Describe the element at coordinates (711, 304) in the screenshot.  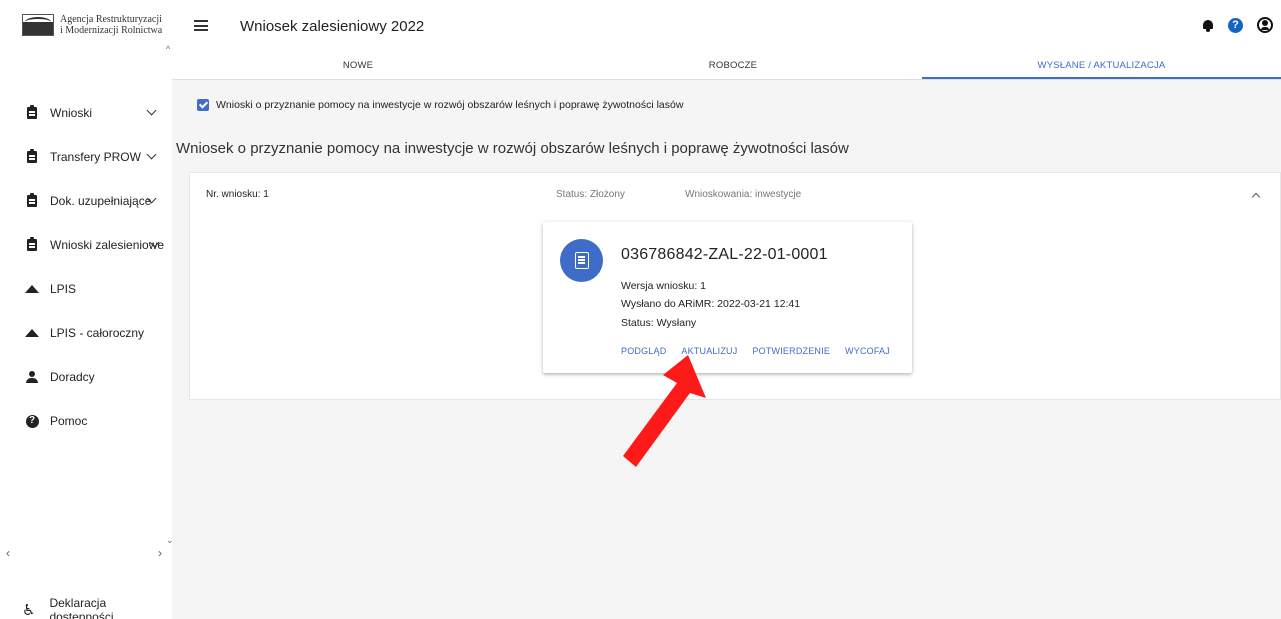
I see `application-sent-date: Wysłano do ARiMR: 2022-03-21 12:41` at that location.